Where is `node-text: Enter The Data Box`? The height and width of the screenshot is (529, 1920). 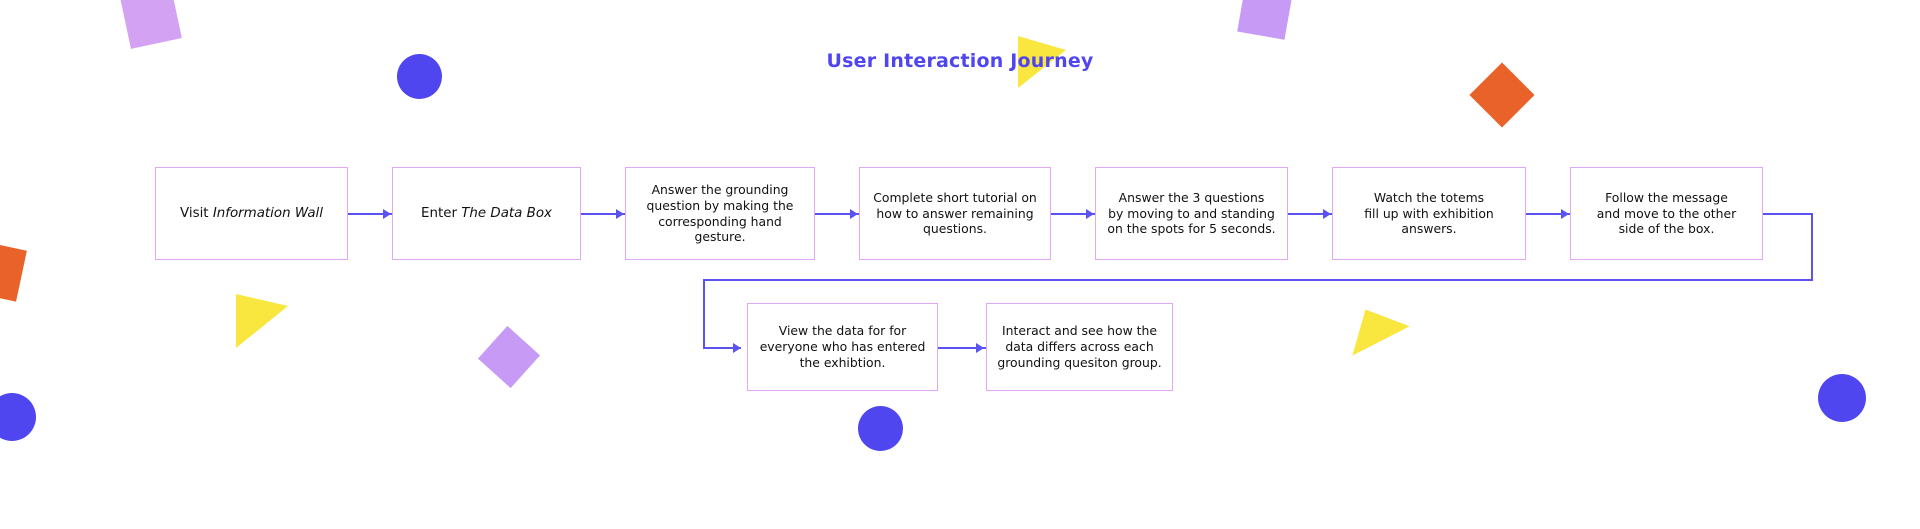 node-text: Enter The Data Box is located at coordinates (486, 213).